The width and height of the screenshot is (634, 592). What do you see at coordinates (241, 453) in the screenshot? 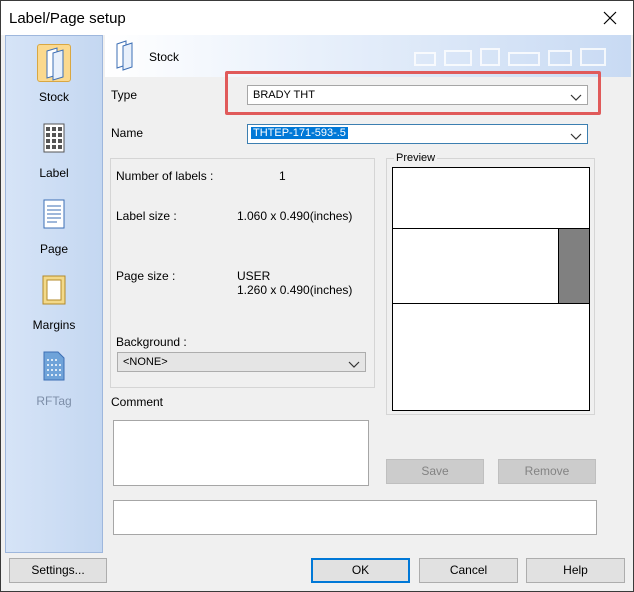
I see `comment-textarea` at bounding box center [241, 453].